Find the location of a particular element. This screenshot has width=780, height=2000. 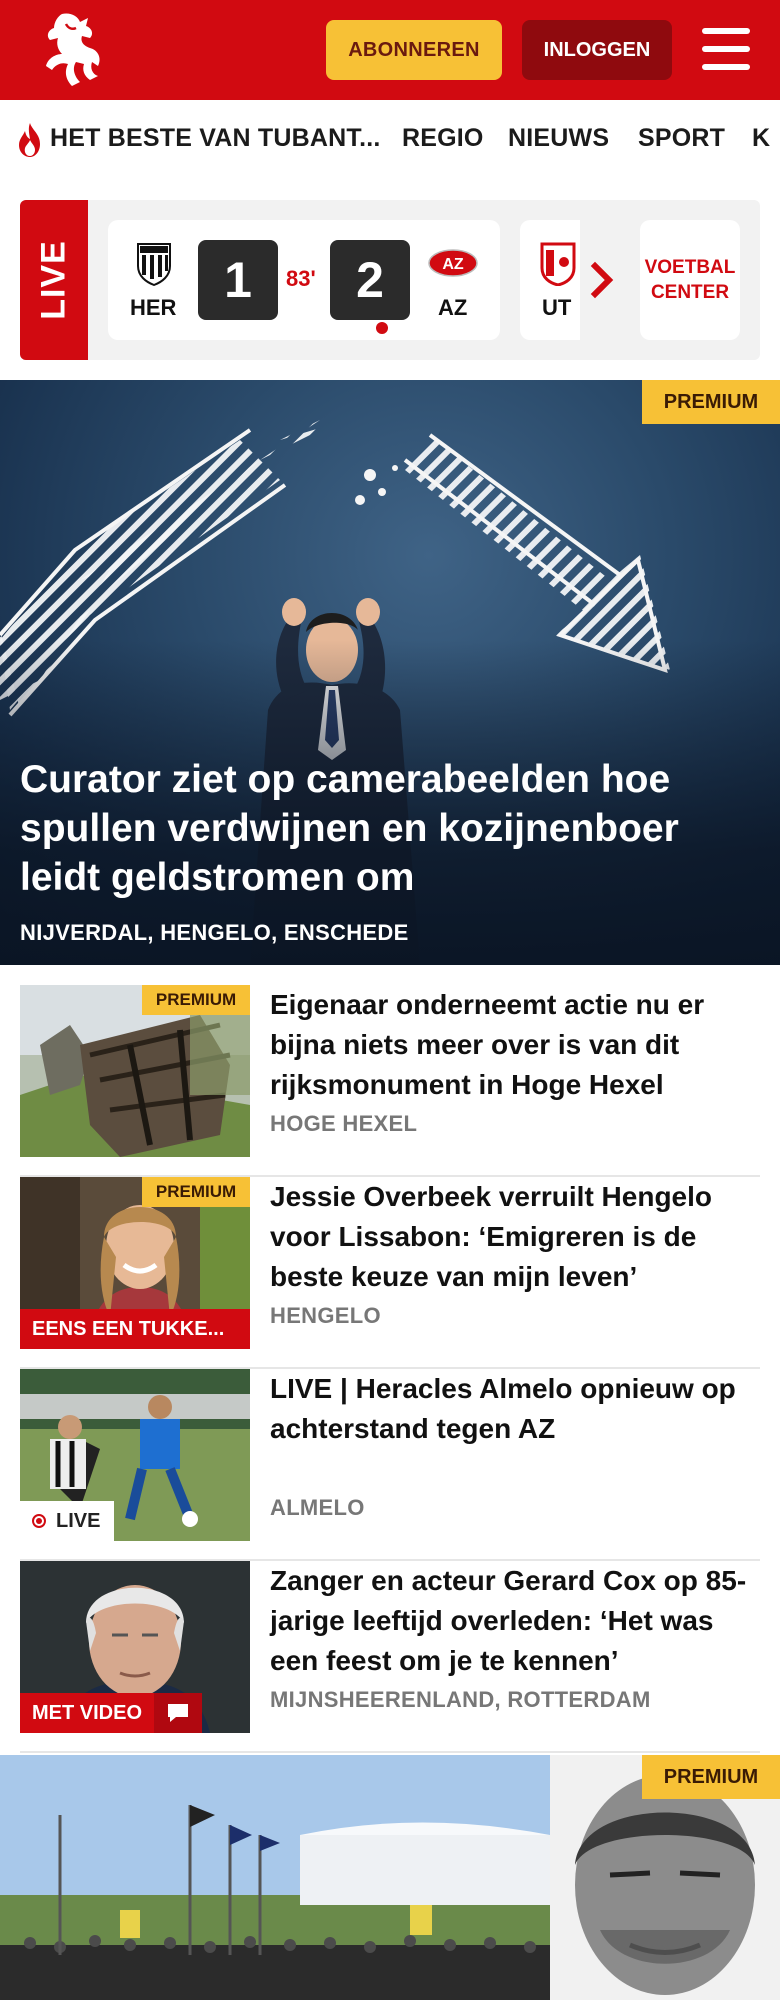

video-badge-label: MET VIDEO is located at coordinates (87, 1712).